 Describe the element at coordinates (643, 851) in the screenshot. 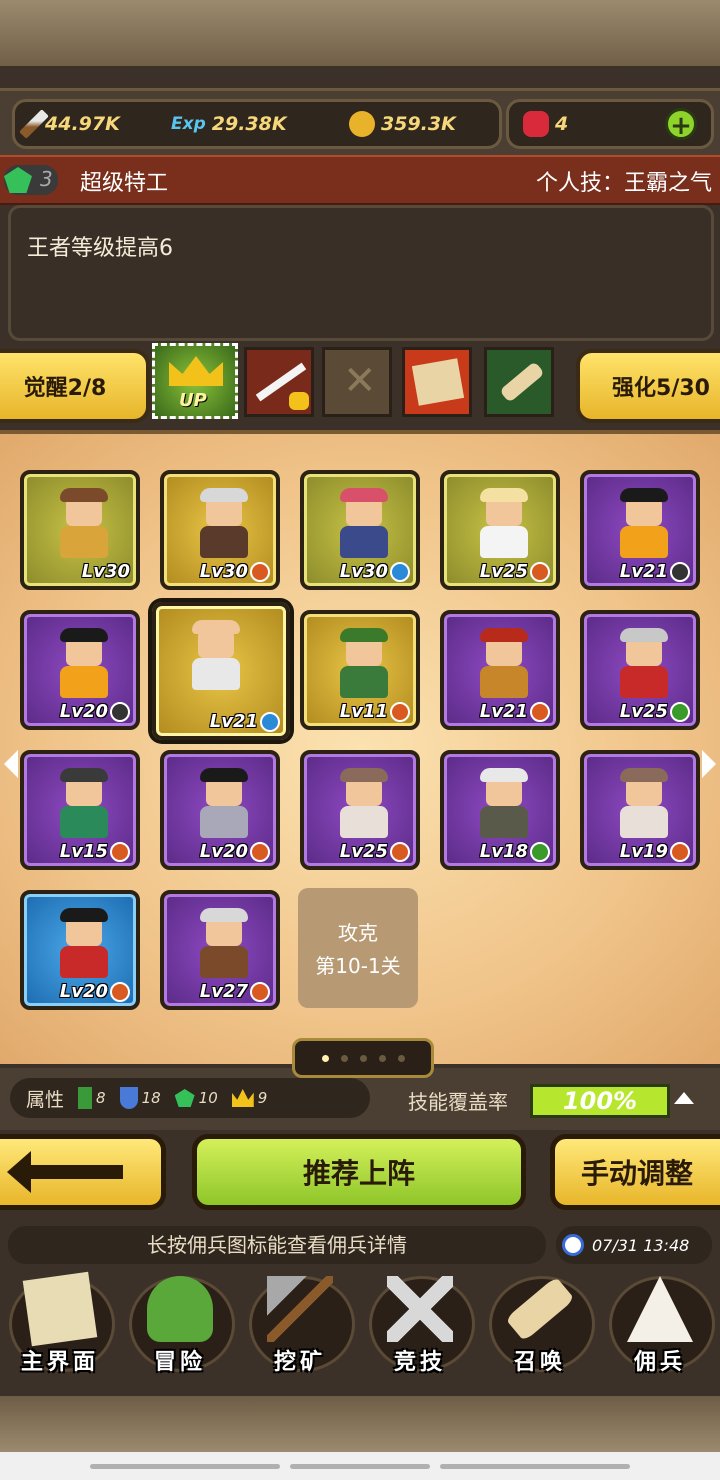

I see `level-text: Lv19` at that location.